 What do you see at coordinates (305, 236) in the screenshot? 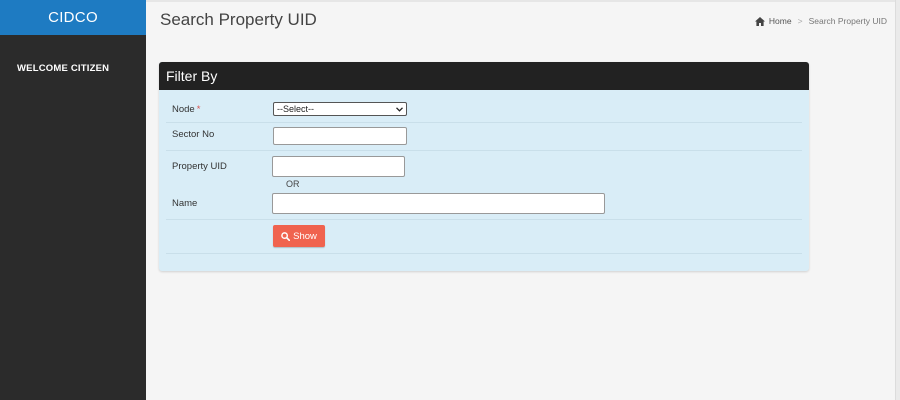
I see `show-button-label: Show` at bounding box center [305, 236].